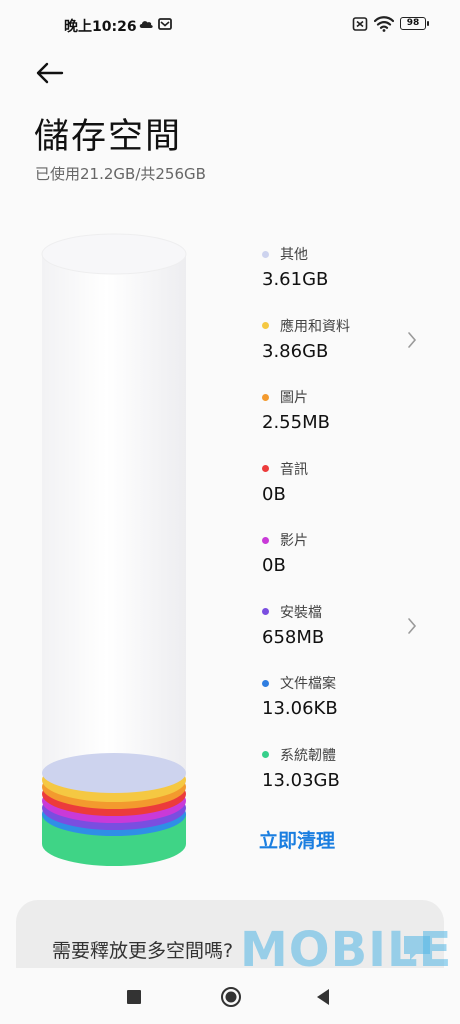  What do you see at coordinates (360, 24) in the screenshot?
I see `sim-off-icon` at bounding box center [360, 24].